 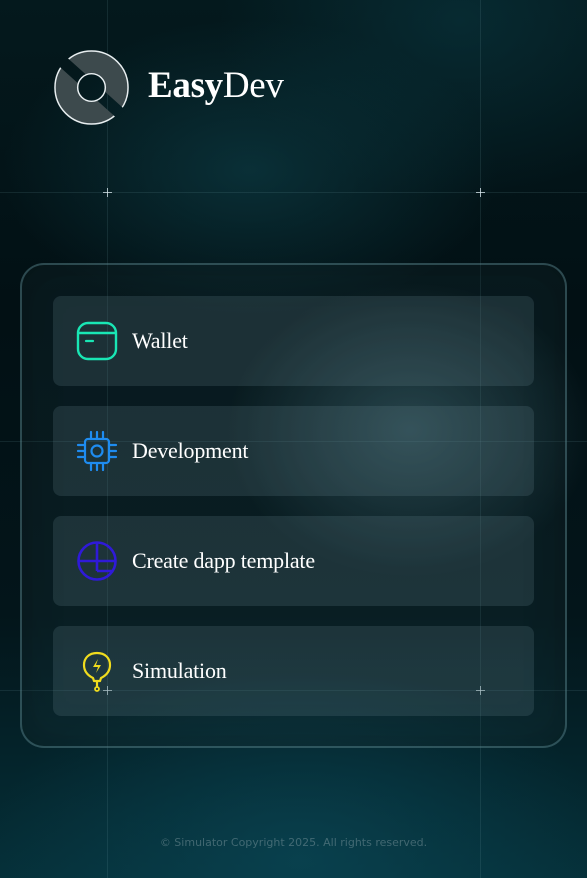 I want to click on menu-item-label: Simulation, so click(x=179, y=670).